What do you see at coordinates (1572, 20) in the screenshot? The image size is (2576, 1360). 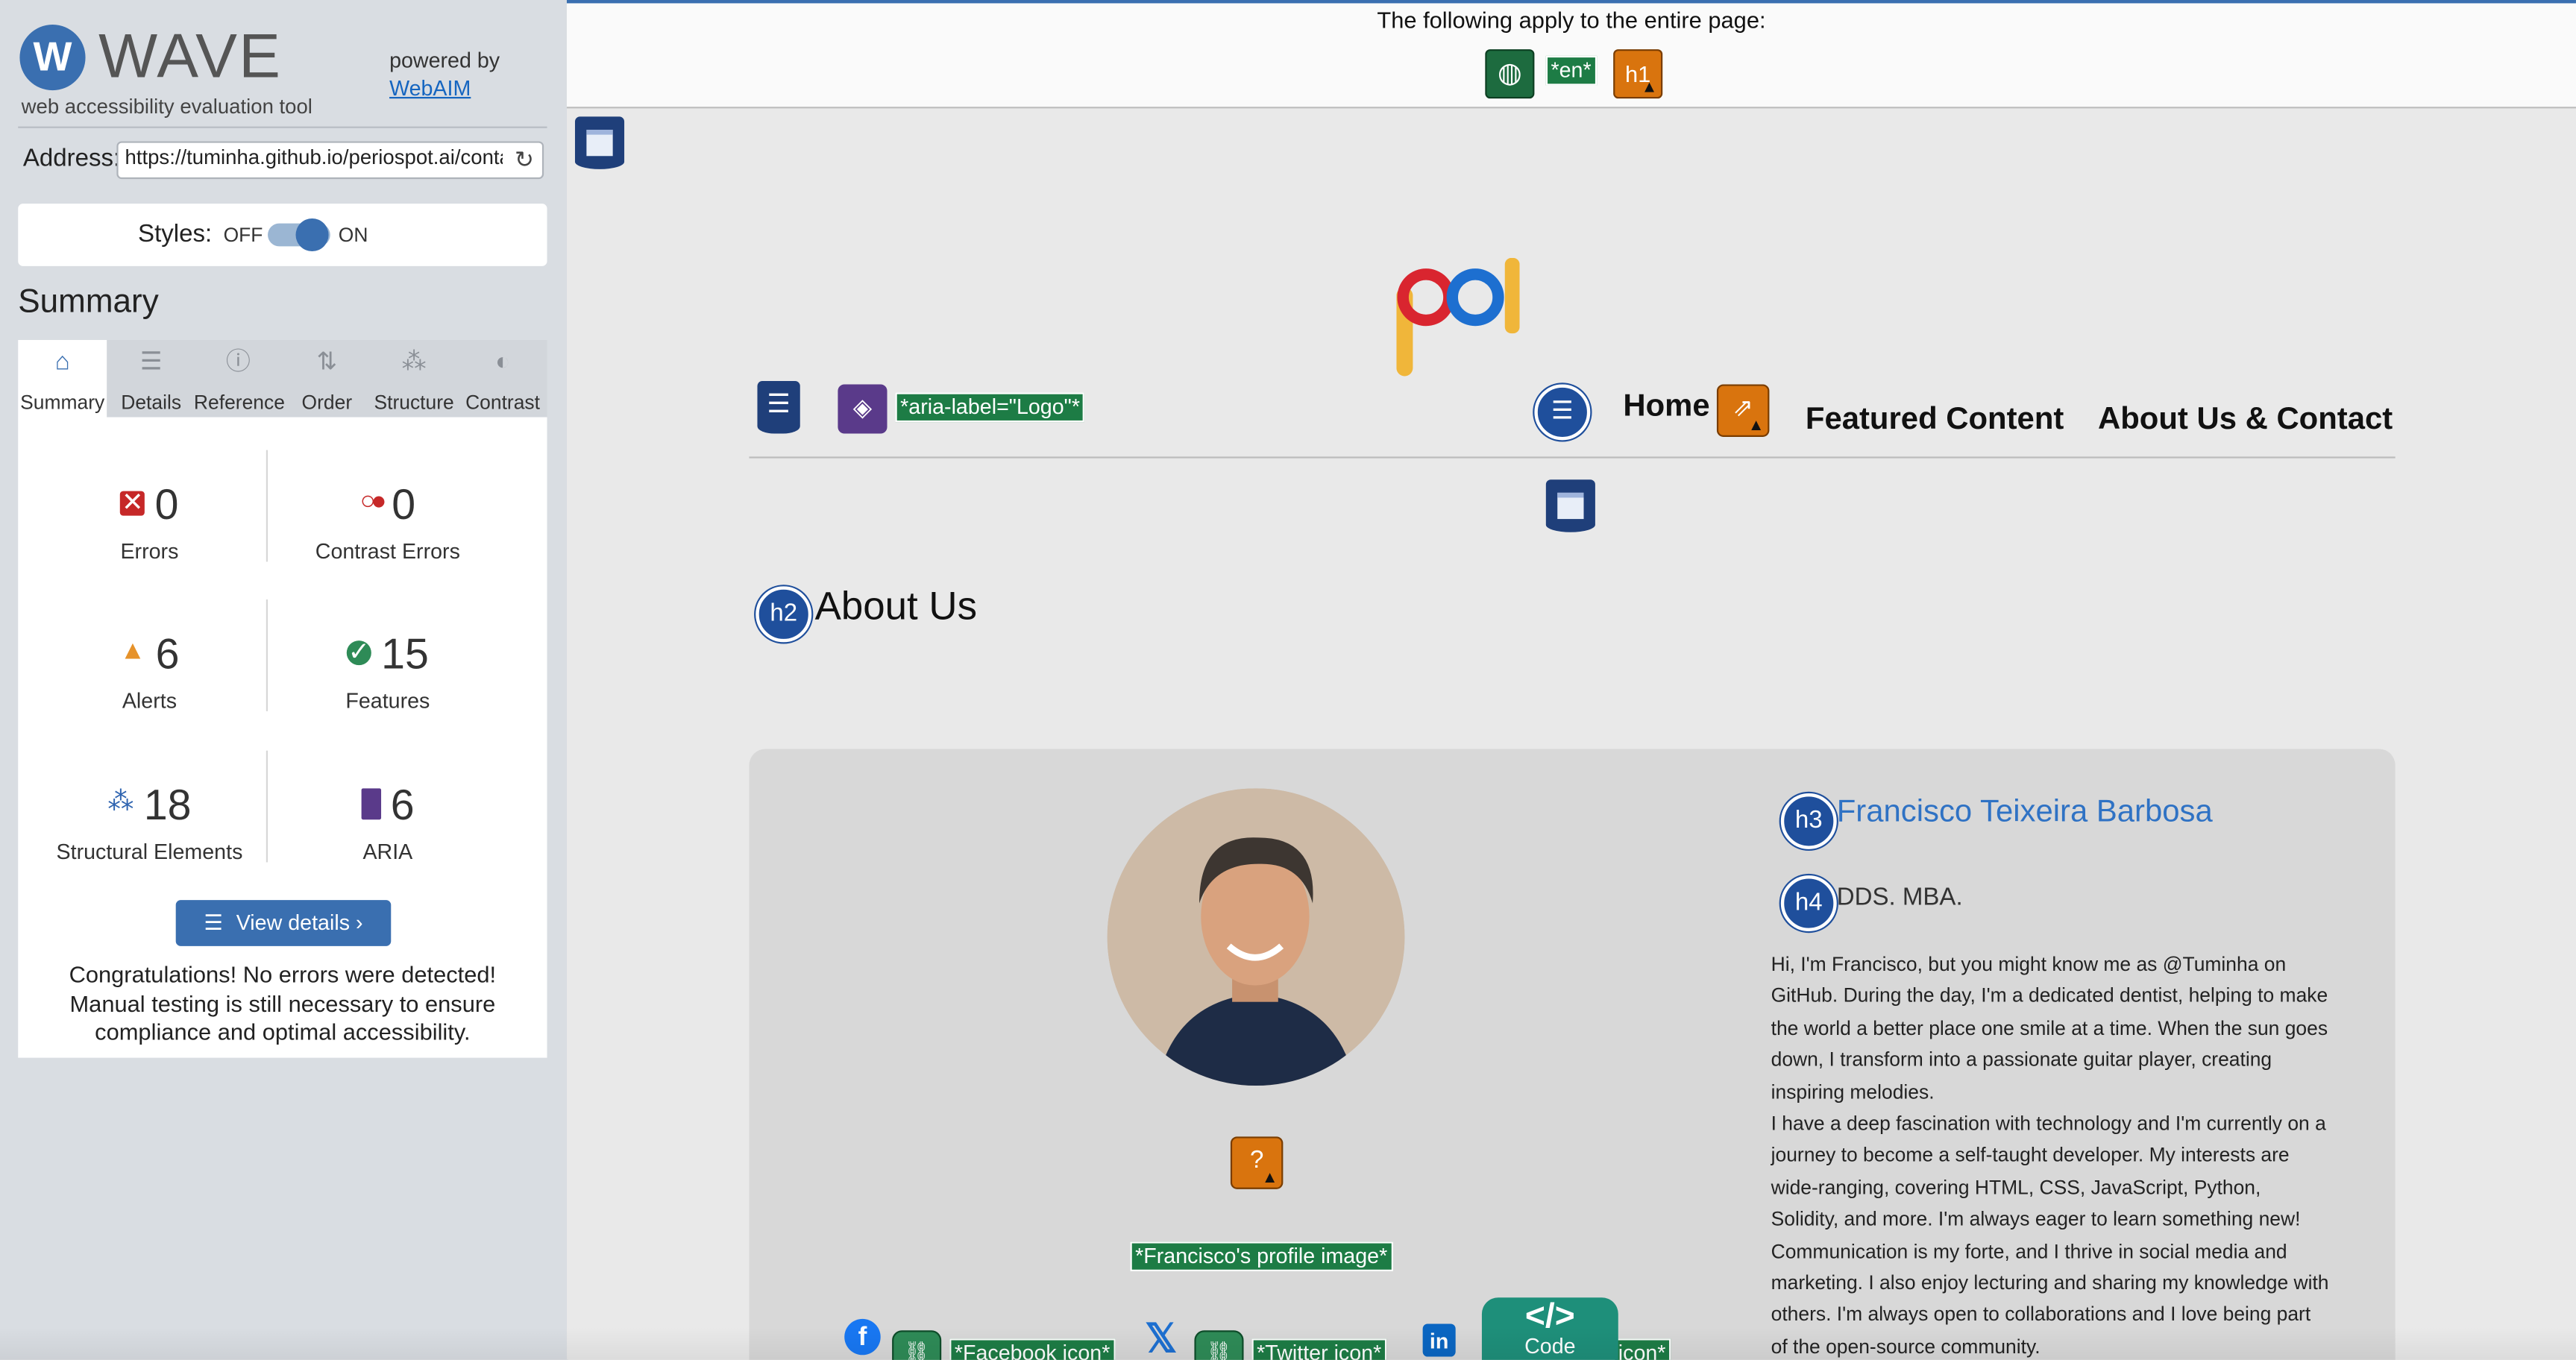 I see `page-level-text: The following apply to the entire page:` at bounding box center [1572, 20].